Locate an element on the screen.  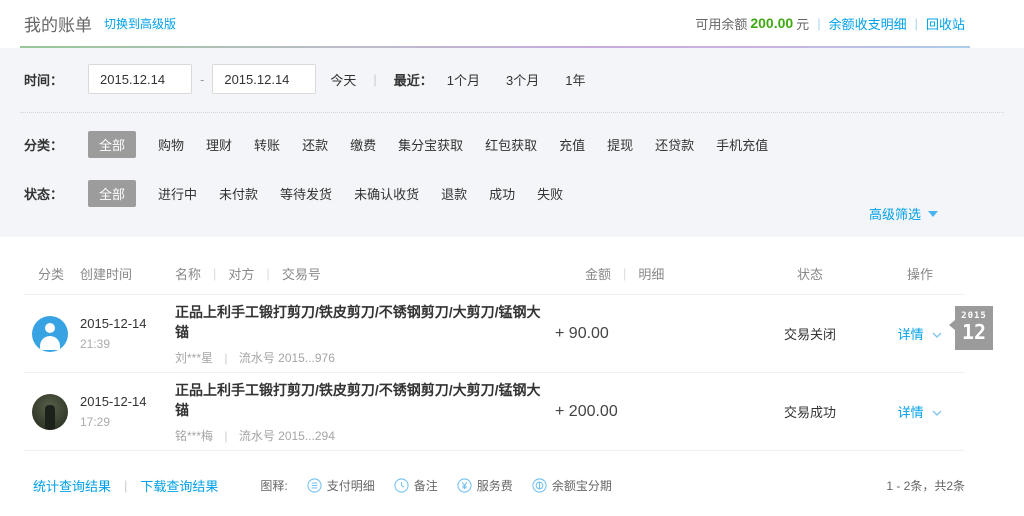
category-option-transfer: 转账 is located at coordinates (267, 144).